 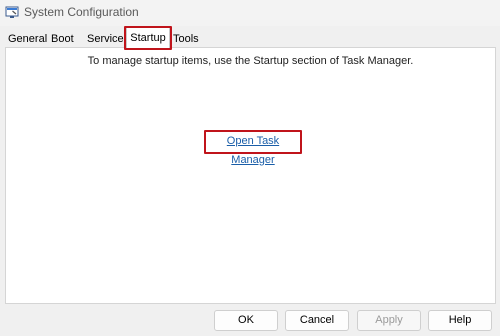 What do you see at coordinates (27, 39) in the screenshot?
I see `tab-general: General` at bounding box center [27, 39].